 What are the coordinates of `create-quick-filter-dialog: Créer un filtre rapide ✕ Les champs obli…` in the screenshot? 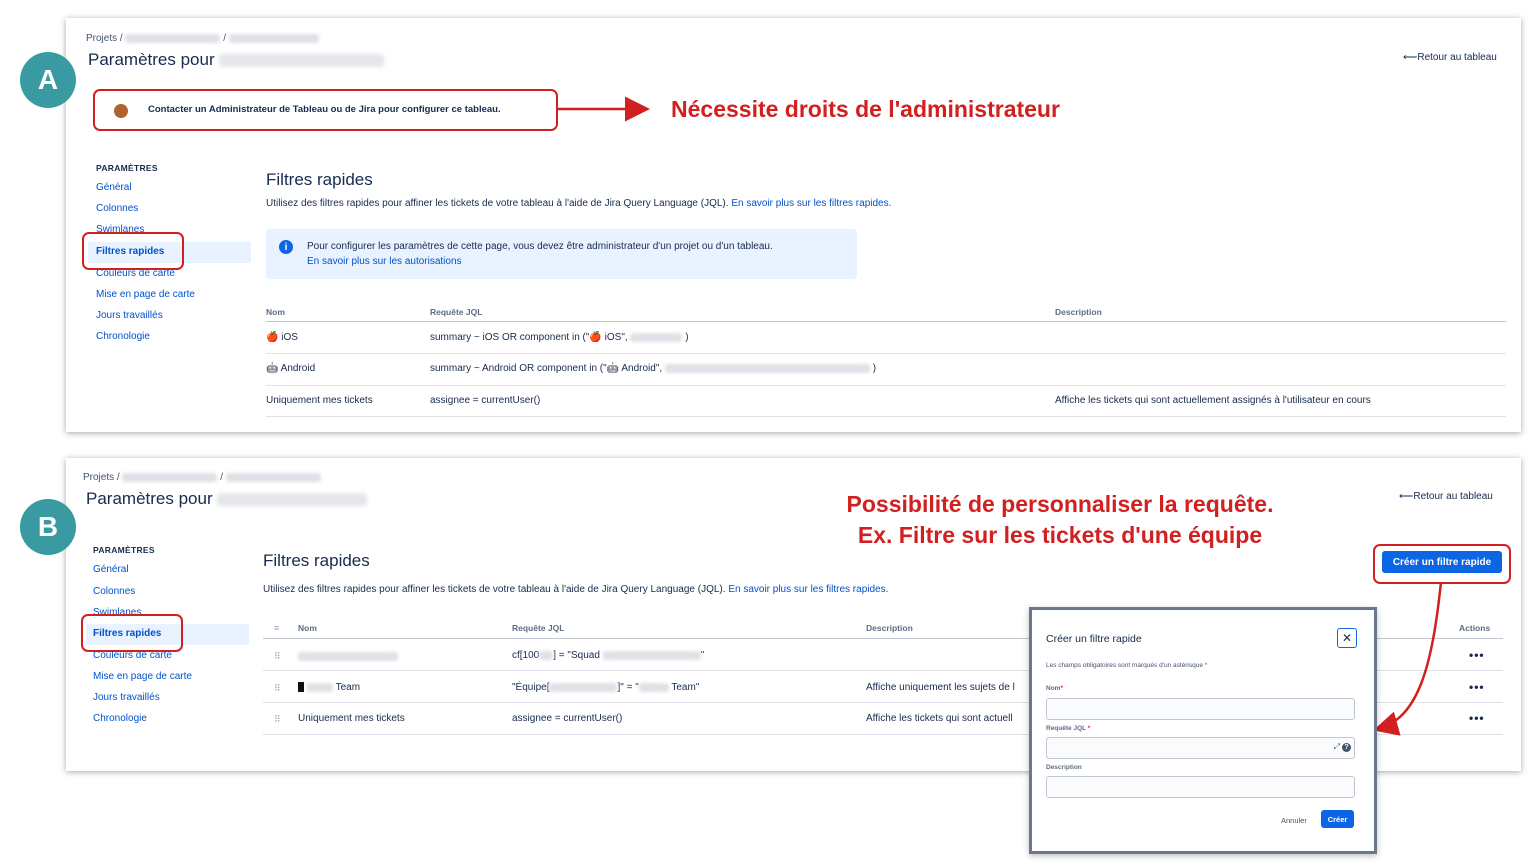 It's located at (1203, 730).